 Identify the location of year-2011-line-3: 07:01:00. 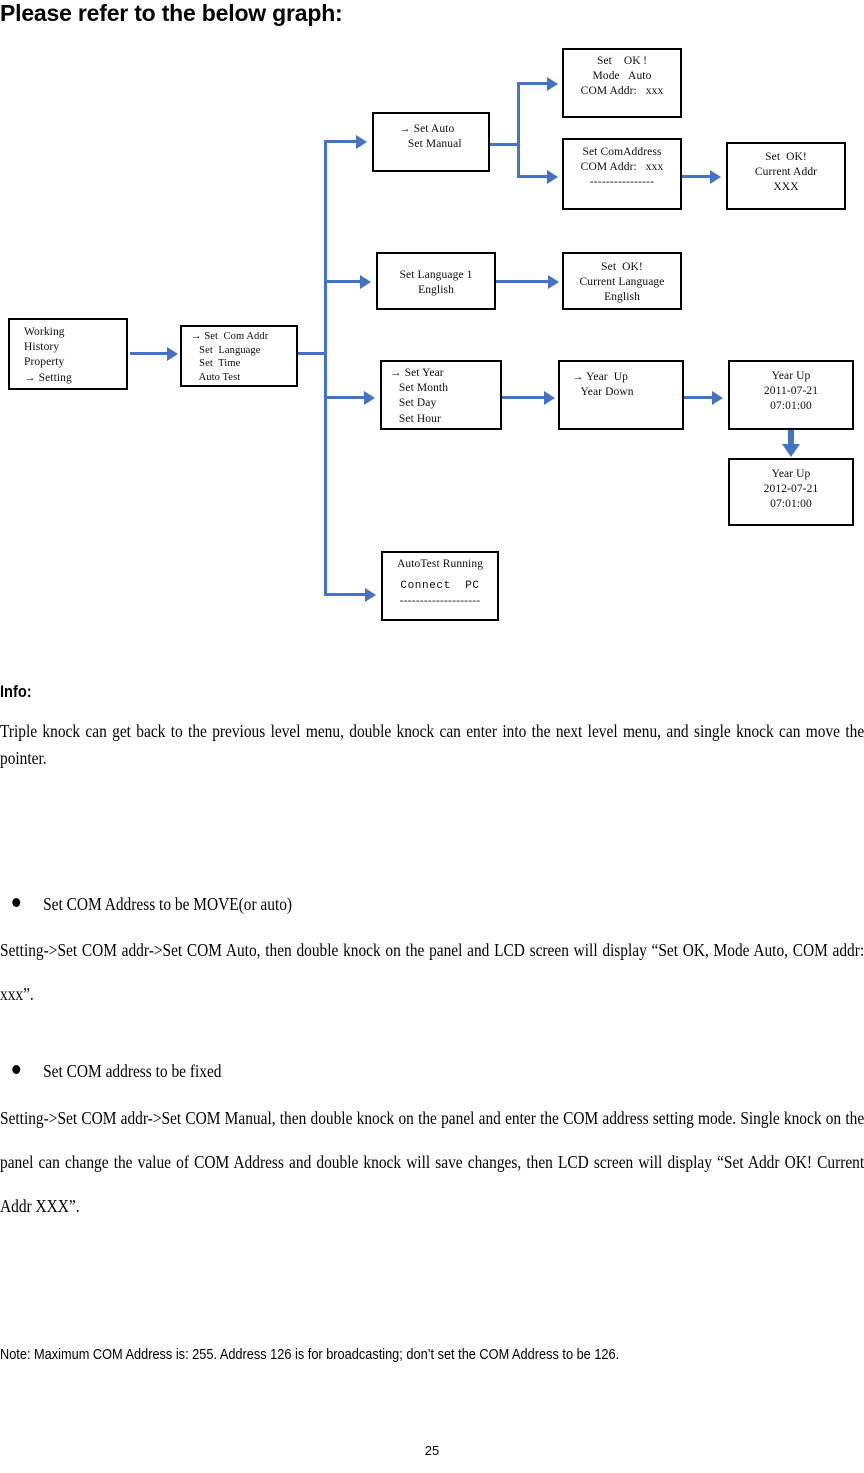
(791, 406).